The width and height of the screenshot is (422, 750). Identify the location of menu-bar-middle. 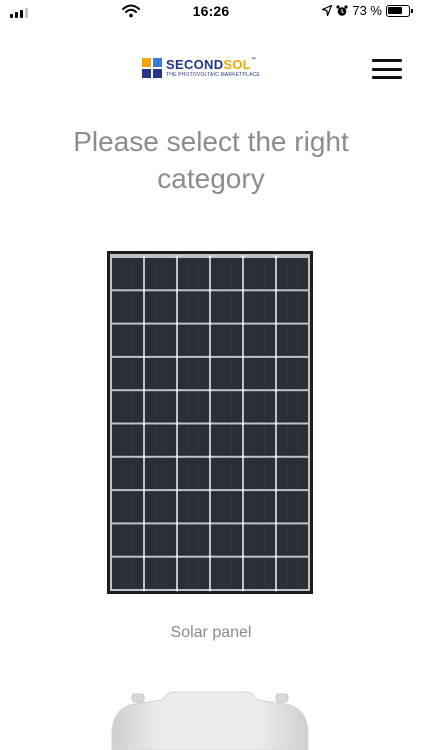
(387, 69).